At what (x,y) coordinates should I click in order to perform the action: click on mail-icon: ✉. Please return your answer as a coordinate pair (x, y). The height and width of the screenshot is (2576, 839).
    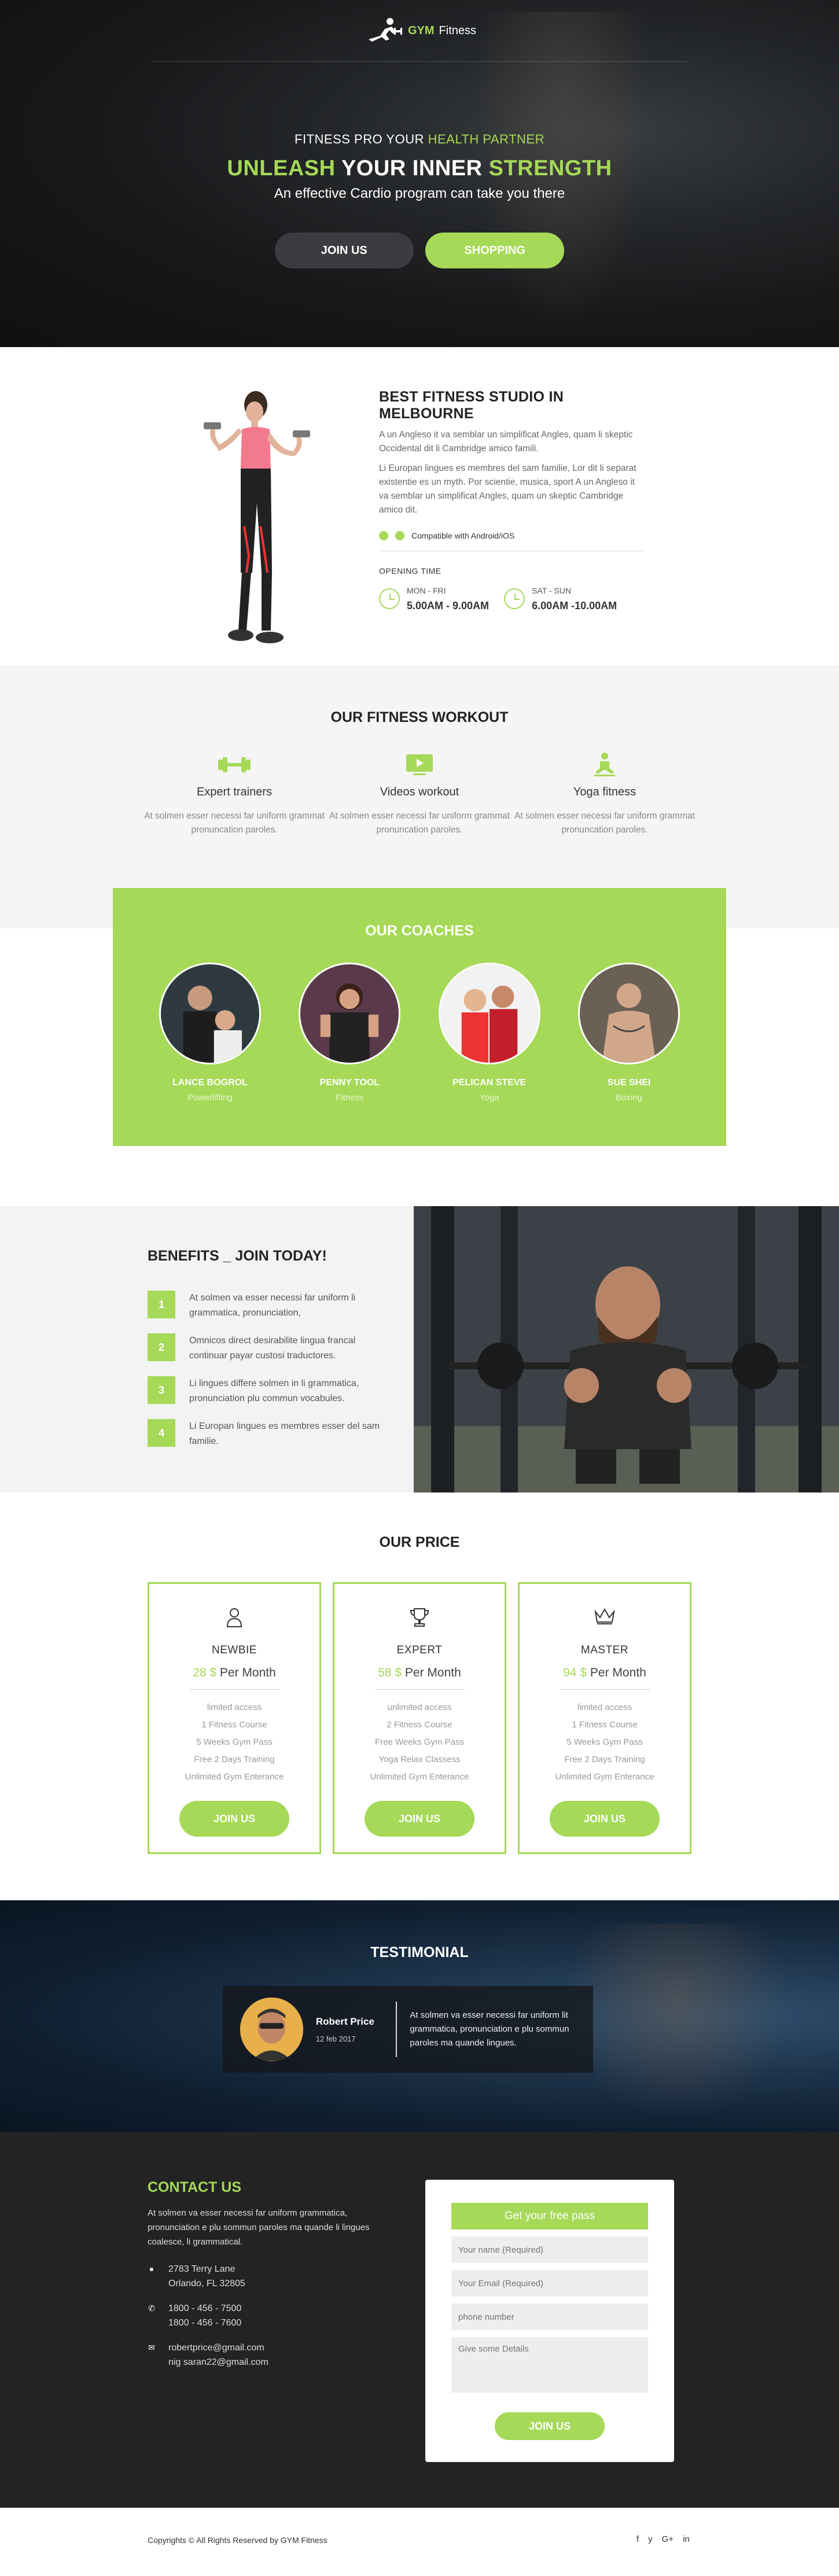
    Looking at the image, I should click on (152, 2347).